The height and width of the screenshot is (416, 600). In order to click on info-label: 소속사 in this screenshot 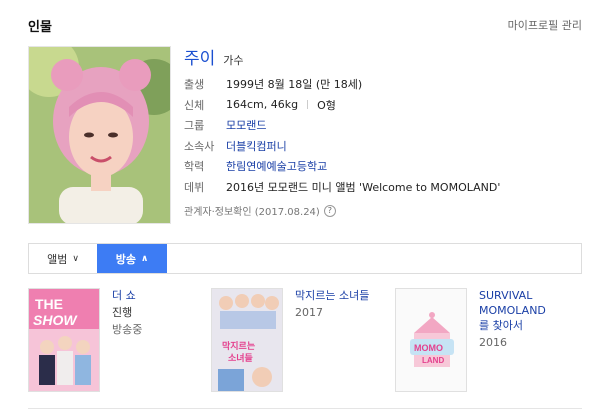, I will do `click(199, 146)`.